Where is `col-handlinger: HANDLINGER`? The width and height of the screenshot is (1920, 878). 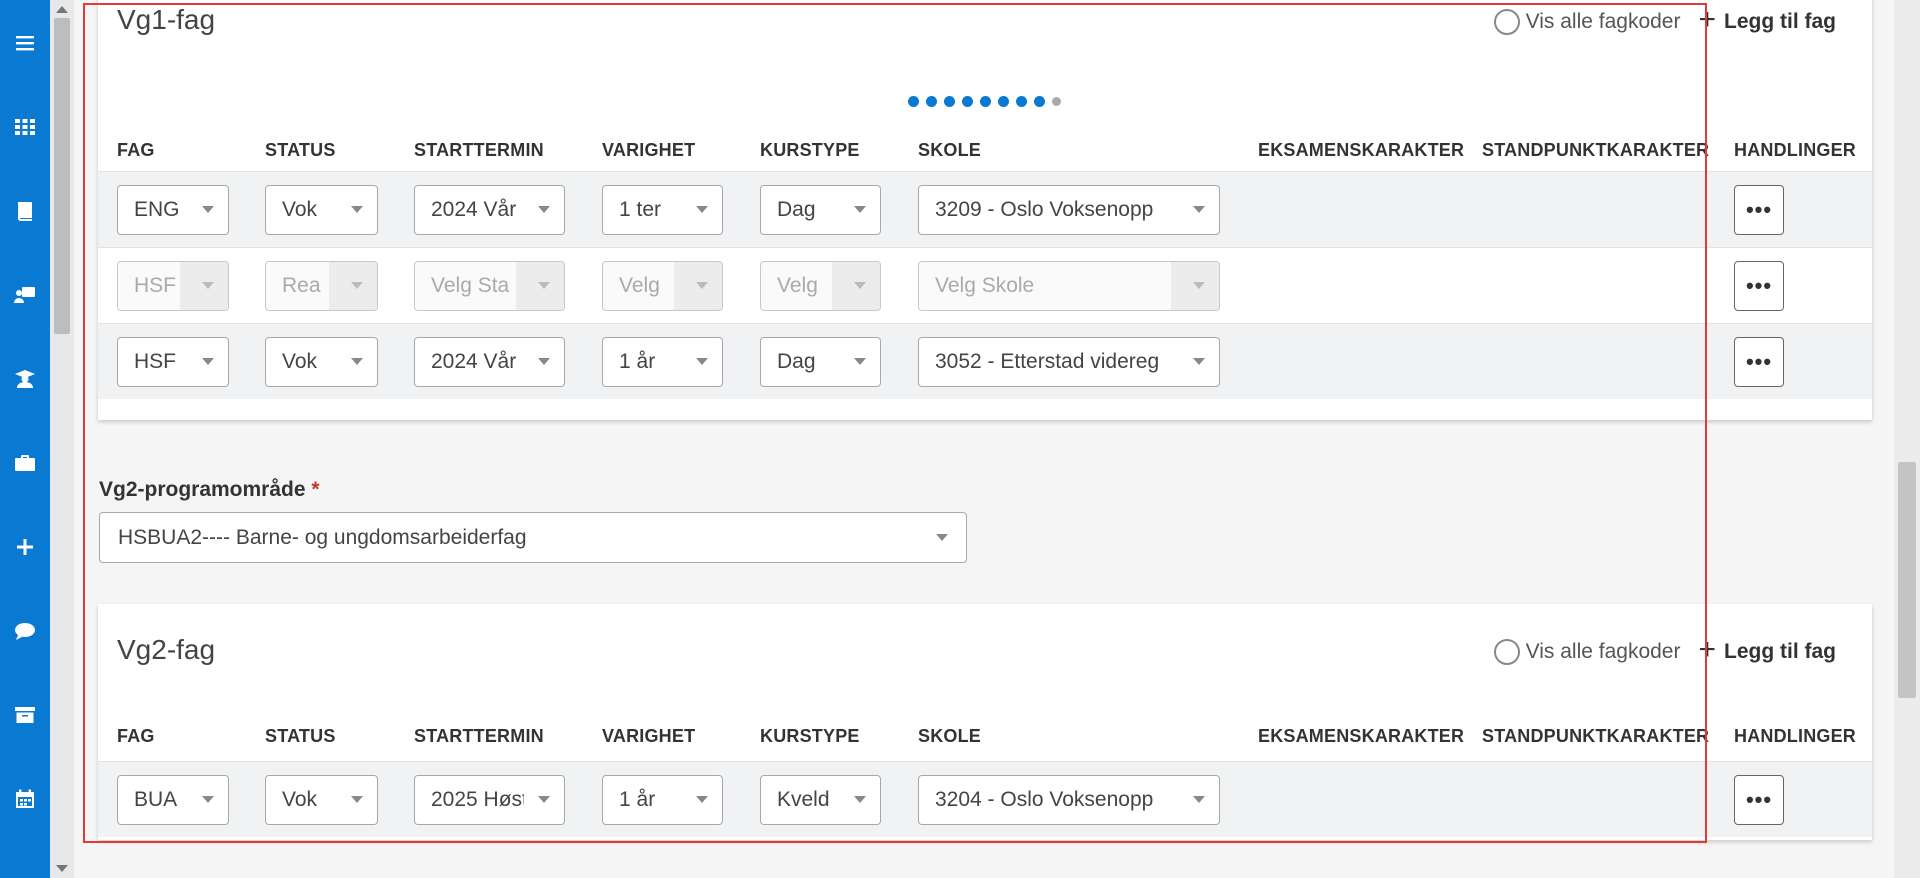
col-handlinger: HANDLINGER is located at coordinates (1795, 150).